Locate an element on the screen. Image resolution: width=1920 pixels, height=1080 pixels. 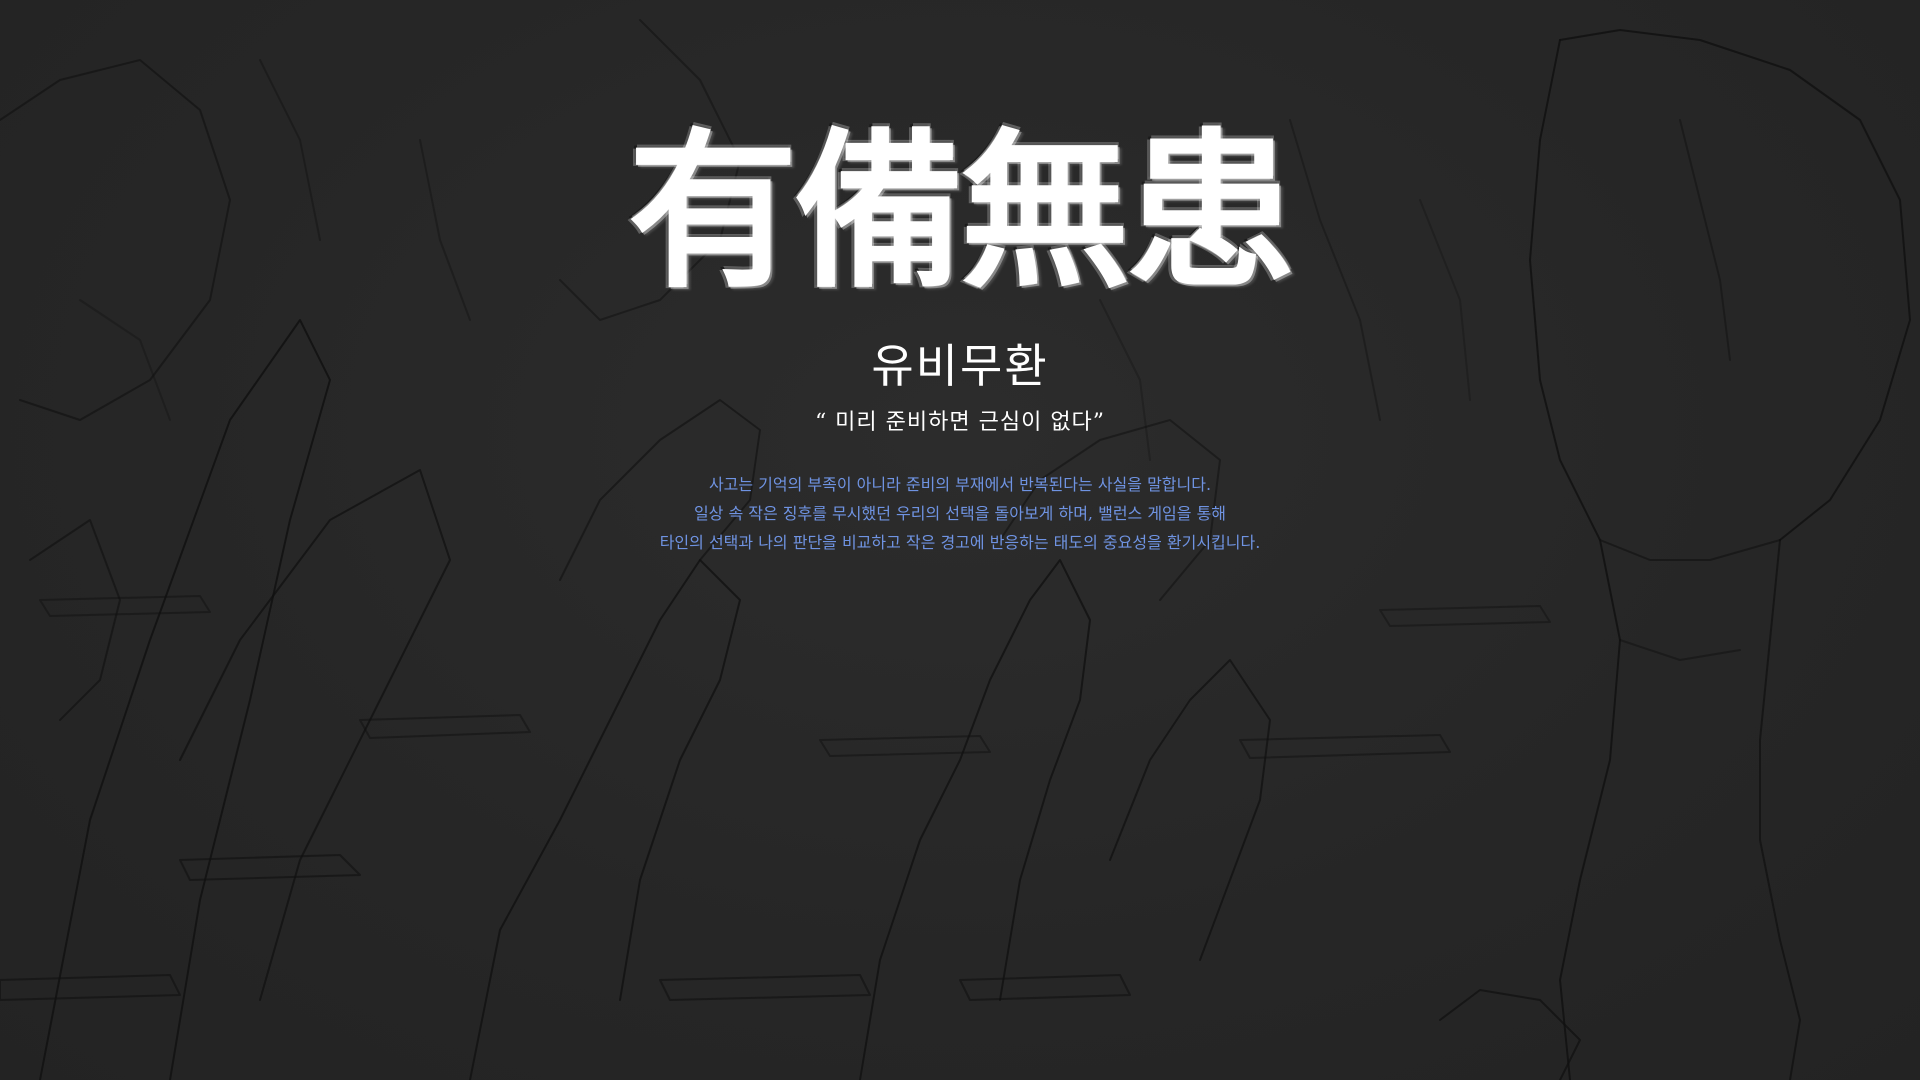
hanja-title: 有備無患 is located at coordinates (961, 213).